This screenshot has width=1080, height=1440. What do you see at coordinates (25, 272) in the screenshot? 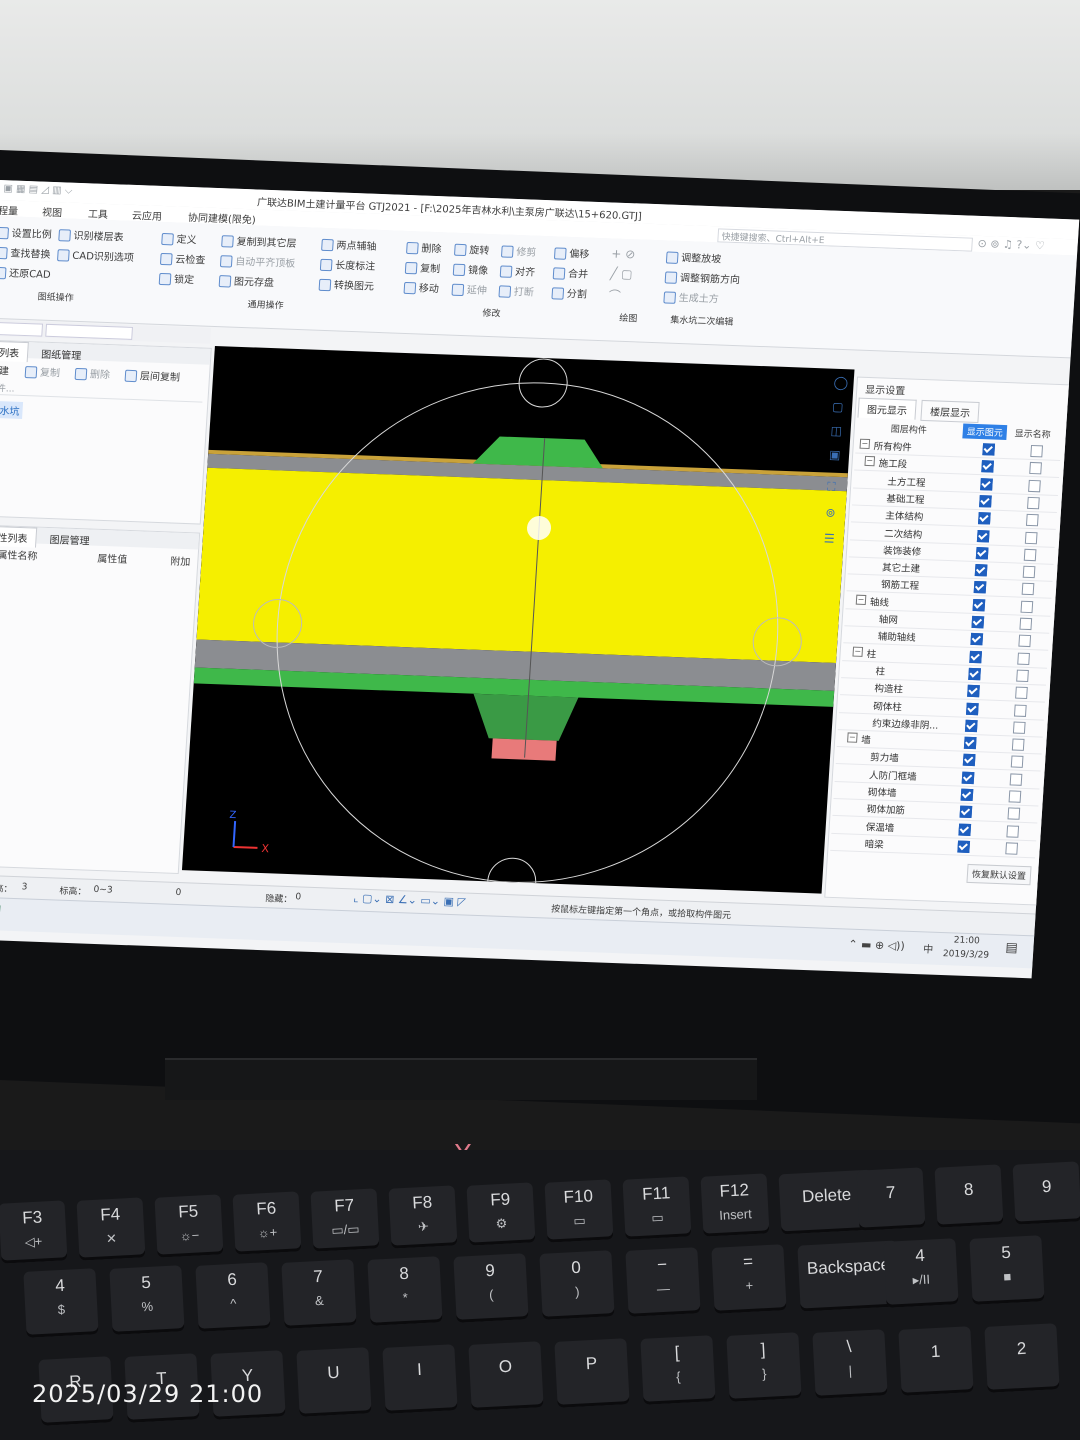
I see `ribbon-restore-cad: 还原CAD` at bounding box center [25, 272].